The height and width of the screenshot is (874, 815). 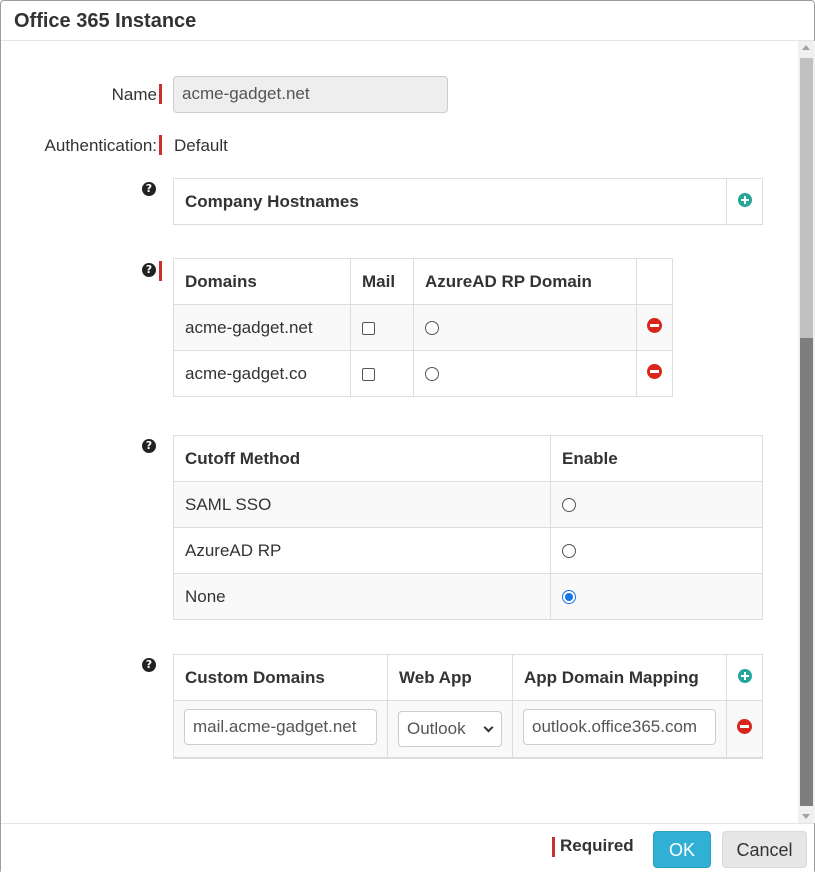 What do you see at coordinates (450, 677) in the screenshot?
I see `web-app-column-header: Web App` at bounding box center [450, 677].